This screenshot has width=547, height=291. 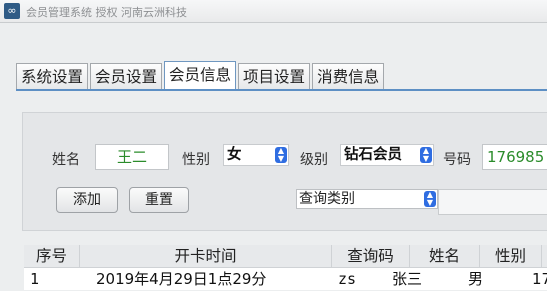 I want to click on level-select: 钻石会员 ▲ ▼, so click(x=387, y=155).